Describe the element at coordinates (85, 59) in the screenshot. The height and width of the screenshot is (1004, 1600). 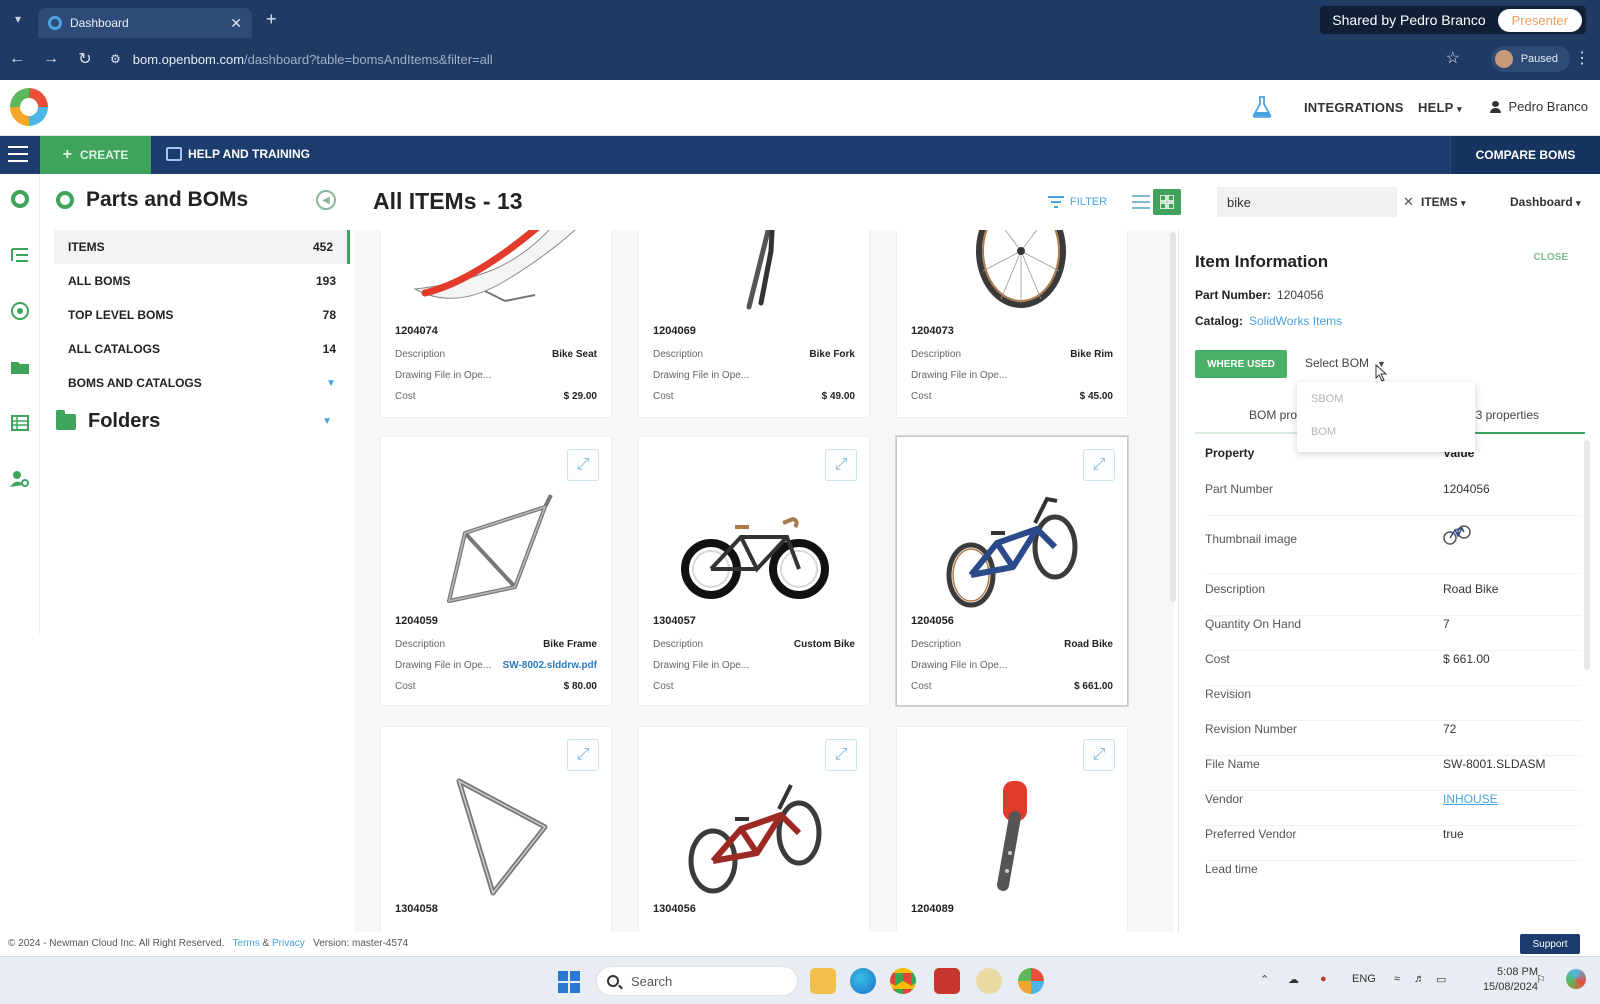
I see `reload-icon: ↻` at that location.